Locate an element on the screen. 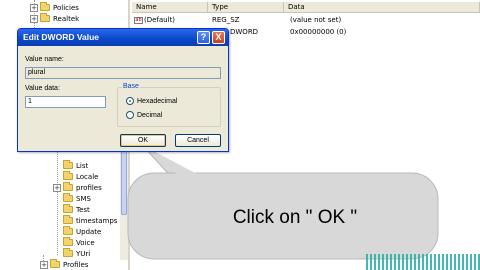 The height and width of the screenshot is (270, 480). radio-hexadecimal: Hexadecimal is located at coordinates (151, 101).